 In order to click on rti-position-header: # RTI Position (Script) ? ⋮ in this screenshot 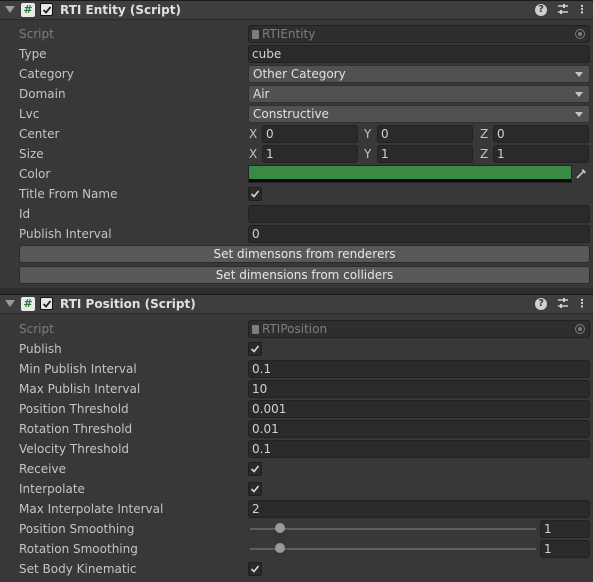, I will do `click(296, 304)`.